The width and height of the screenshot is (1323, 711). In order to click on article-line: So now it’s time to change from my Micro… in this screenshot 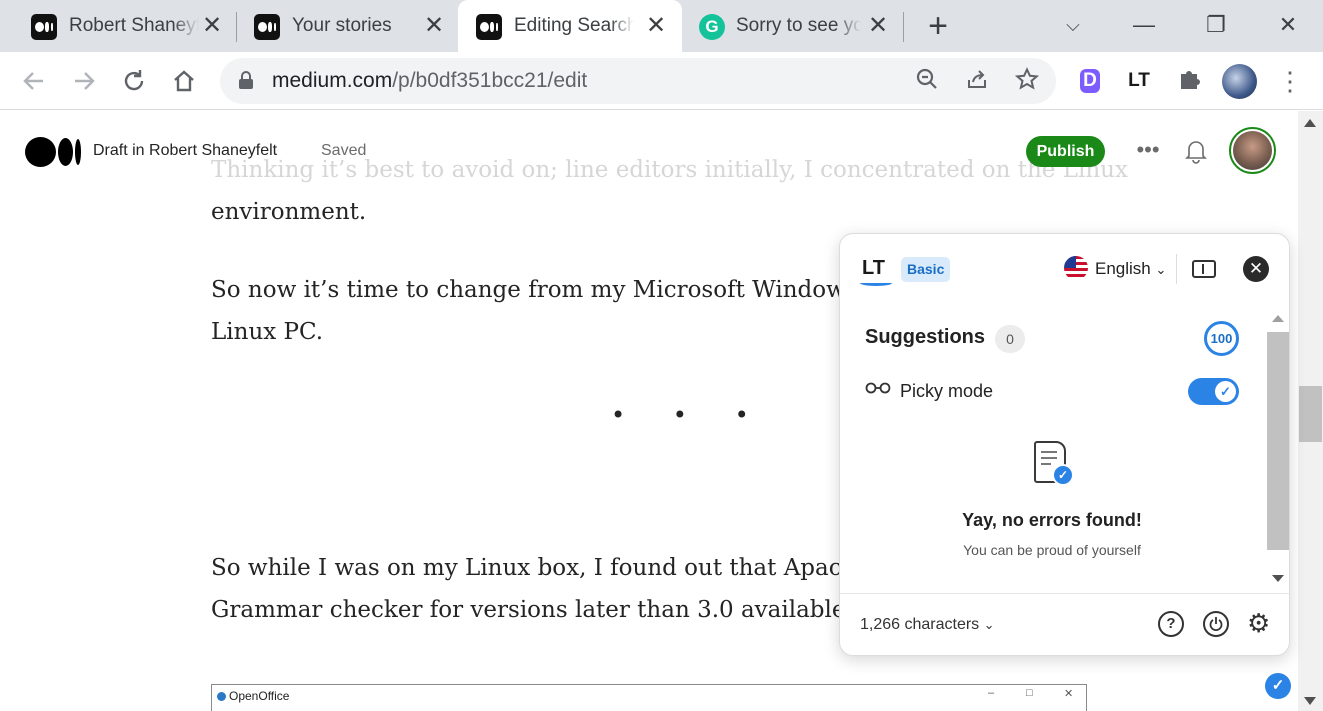, I will do `click(543, 290)`.